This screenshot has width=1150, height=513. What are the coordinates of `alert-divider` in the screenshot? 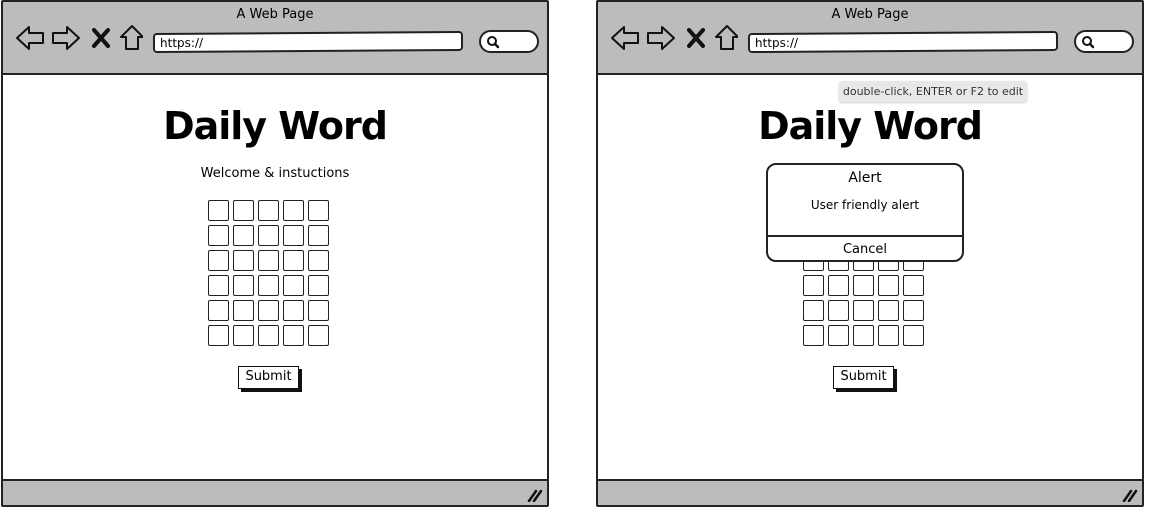 It's located at (865, 236).